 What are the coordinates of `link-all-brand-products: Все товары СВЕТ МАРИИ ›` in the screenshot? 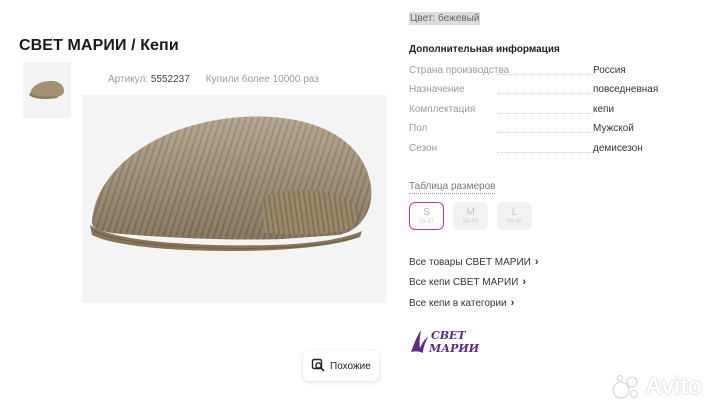 It's located at (474, 262).